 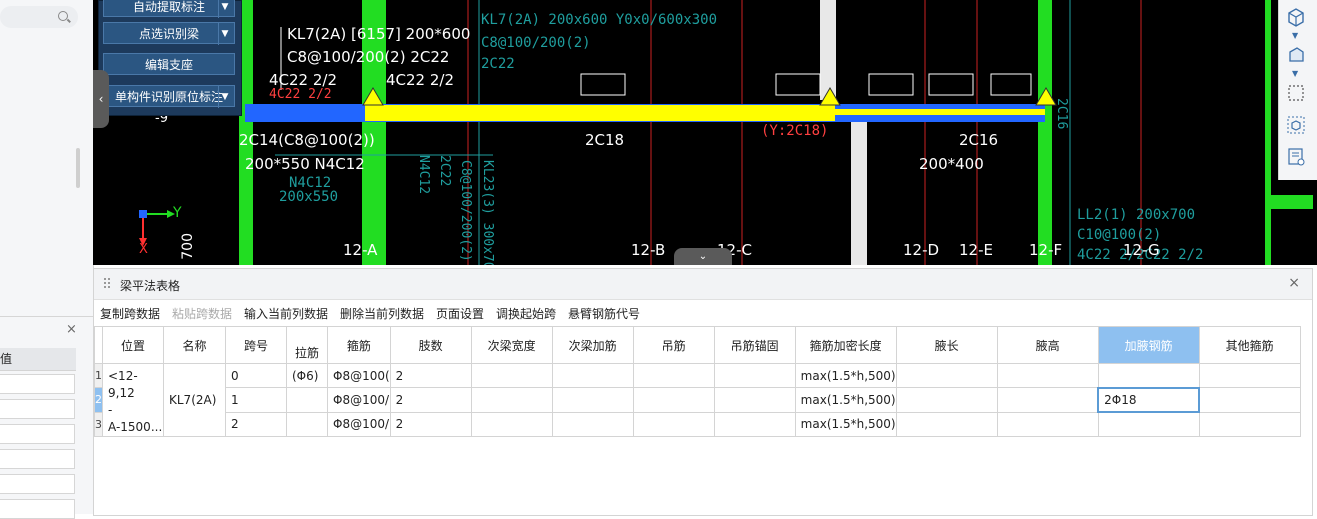 I want to click on header-secondary-beam-width: 次梁宽度, so click(x=511, y=345).